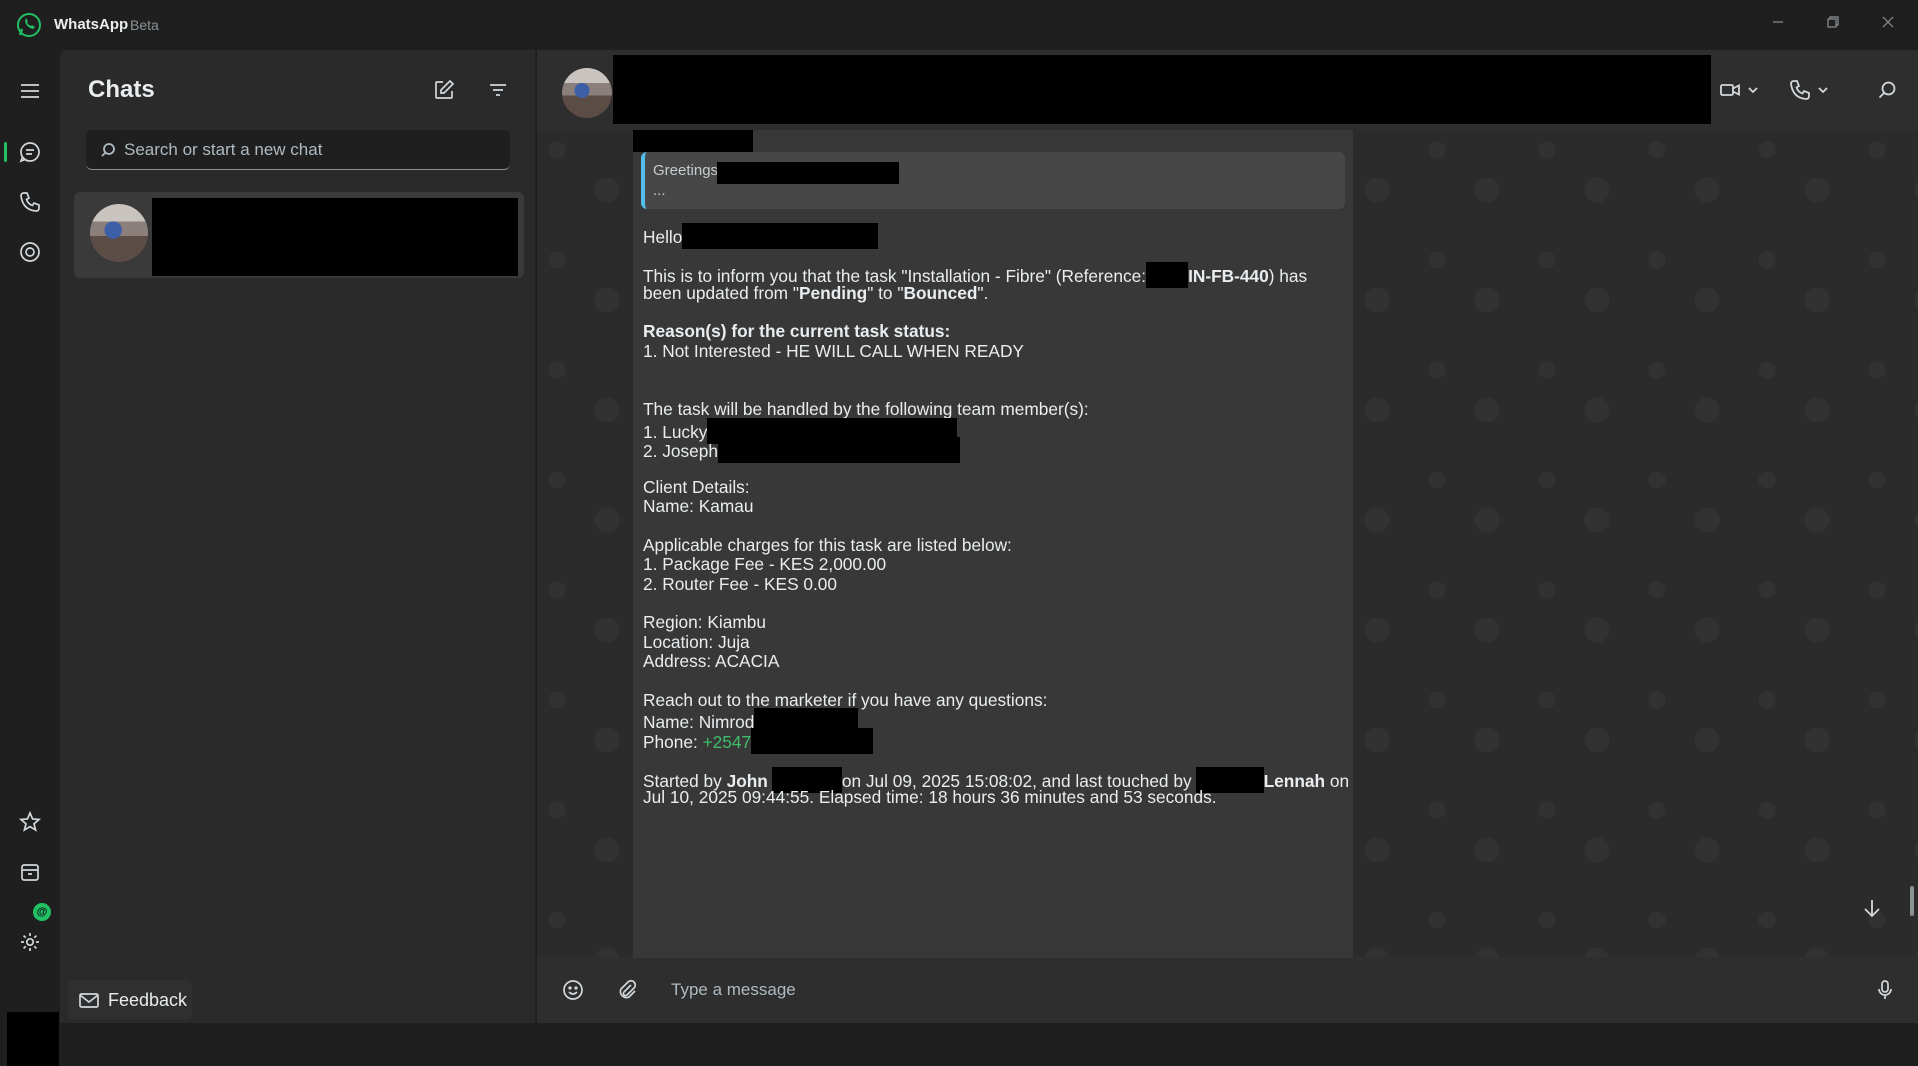 The image size is (1918, 1066). I want to click on restore-button, so click(1833, 22).